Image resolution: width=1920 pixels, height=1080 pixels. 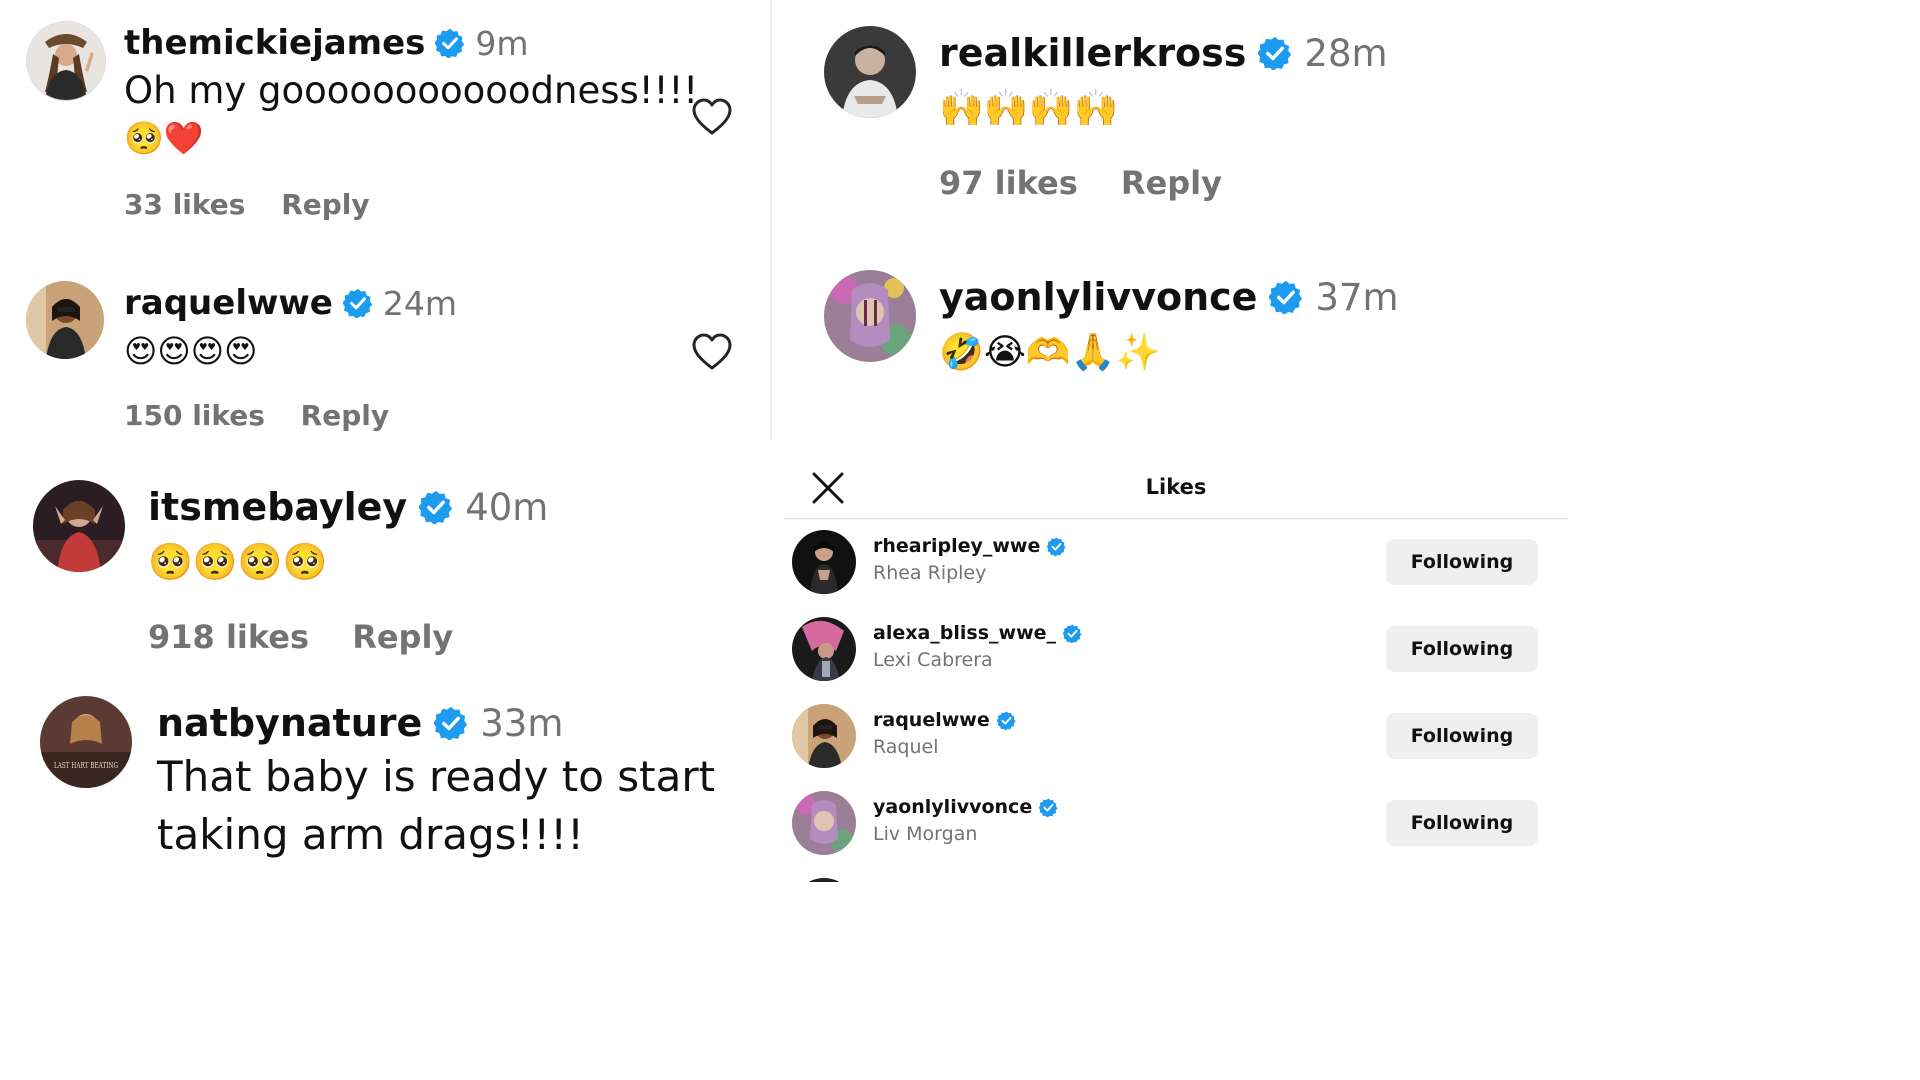 What do you see at coordinates (952, 807) in the screenshot?
I see `liker-username: yaonlylivvonce` at bounding box center [952, 807].